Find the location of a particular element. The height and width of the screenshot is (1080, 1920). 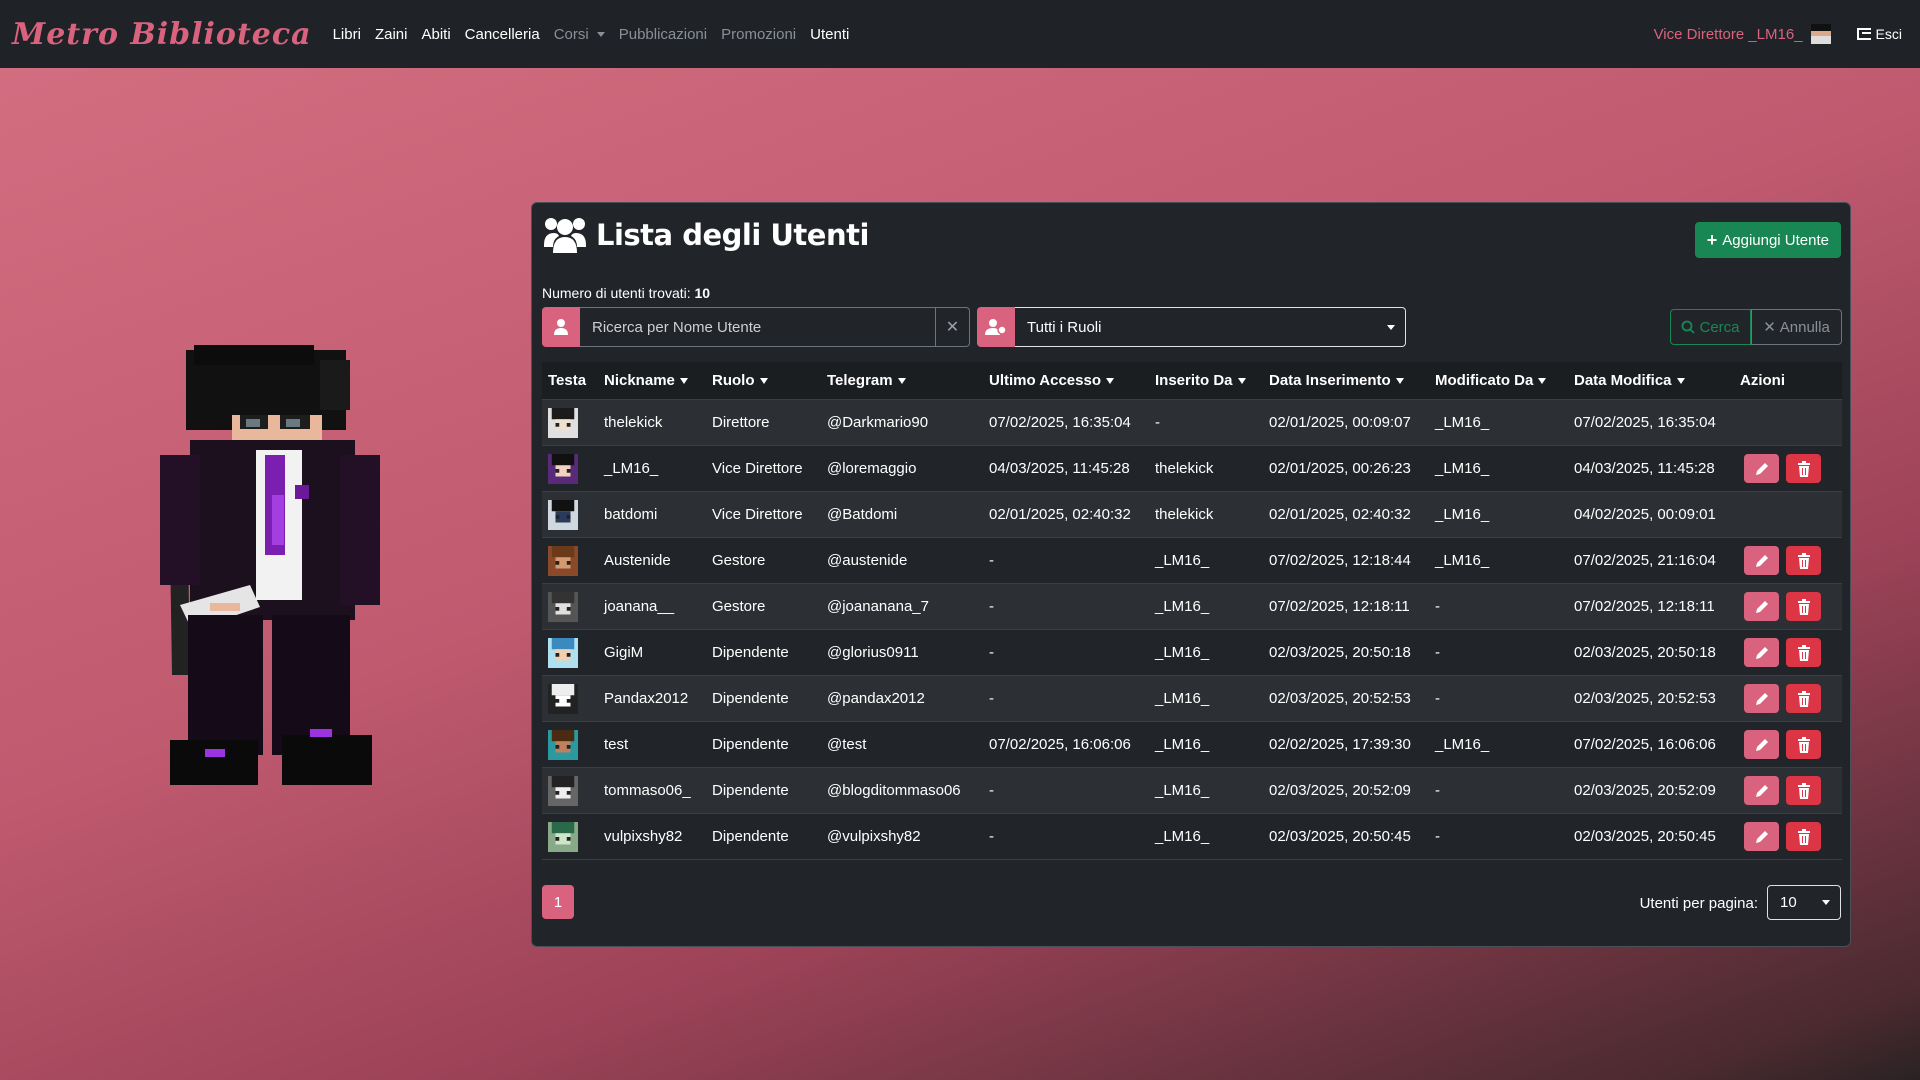

role-filter-select: Tutti i Ruoli is located at coordinates (1210, 327).